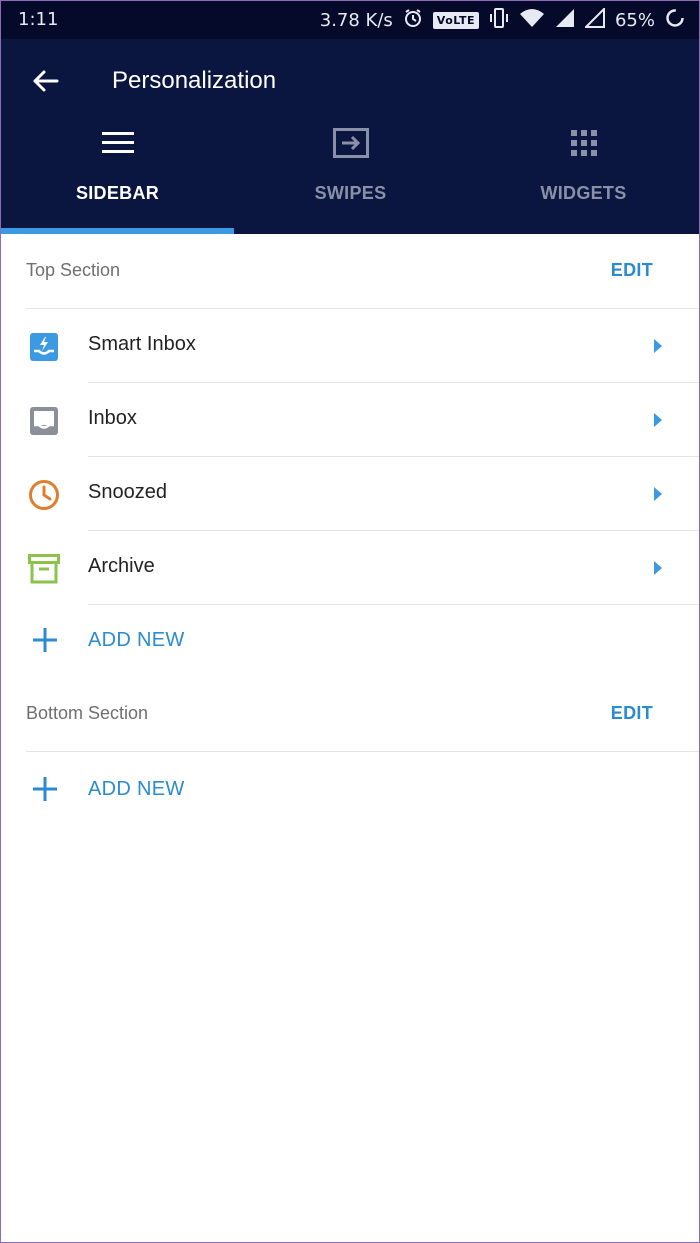 Image resolution: width=700 pixels, height=1243 pixels. Describe the element at coordinates (38, 19) in the screenshot. I see `status-time: 1:11` at that location.